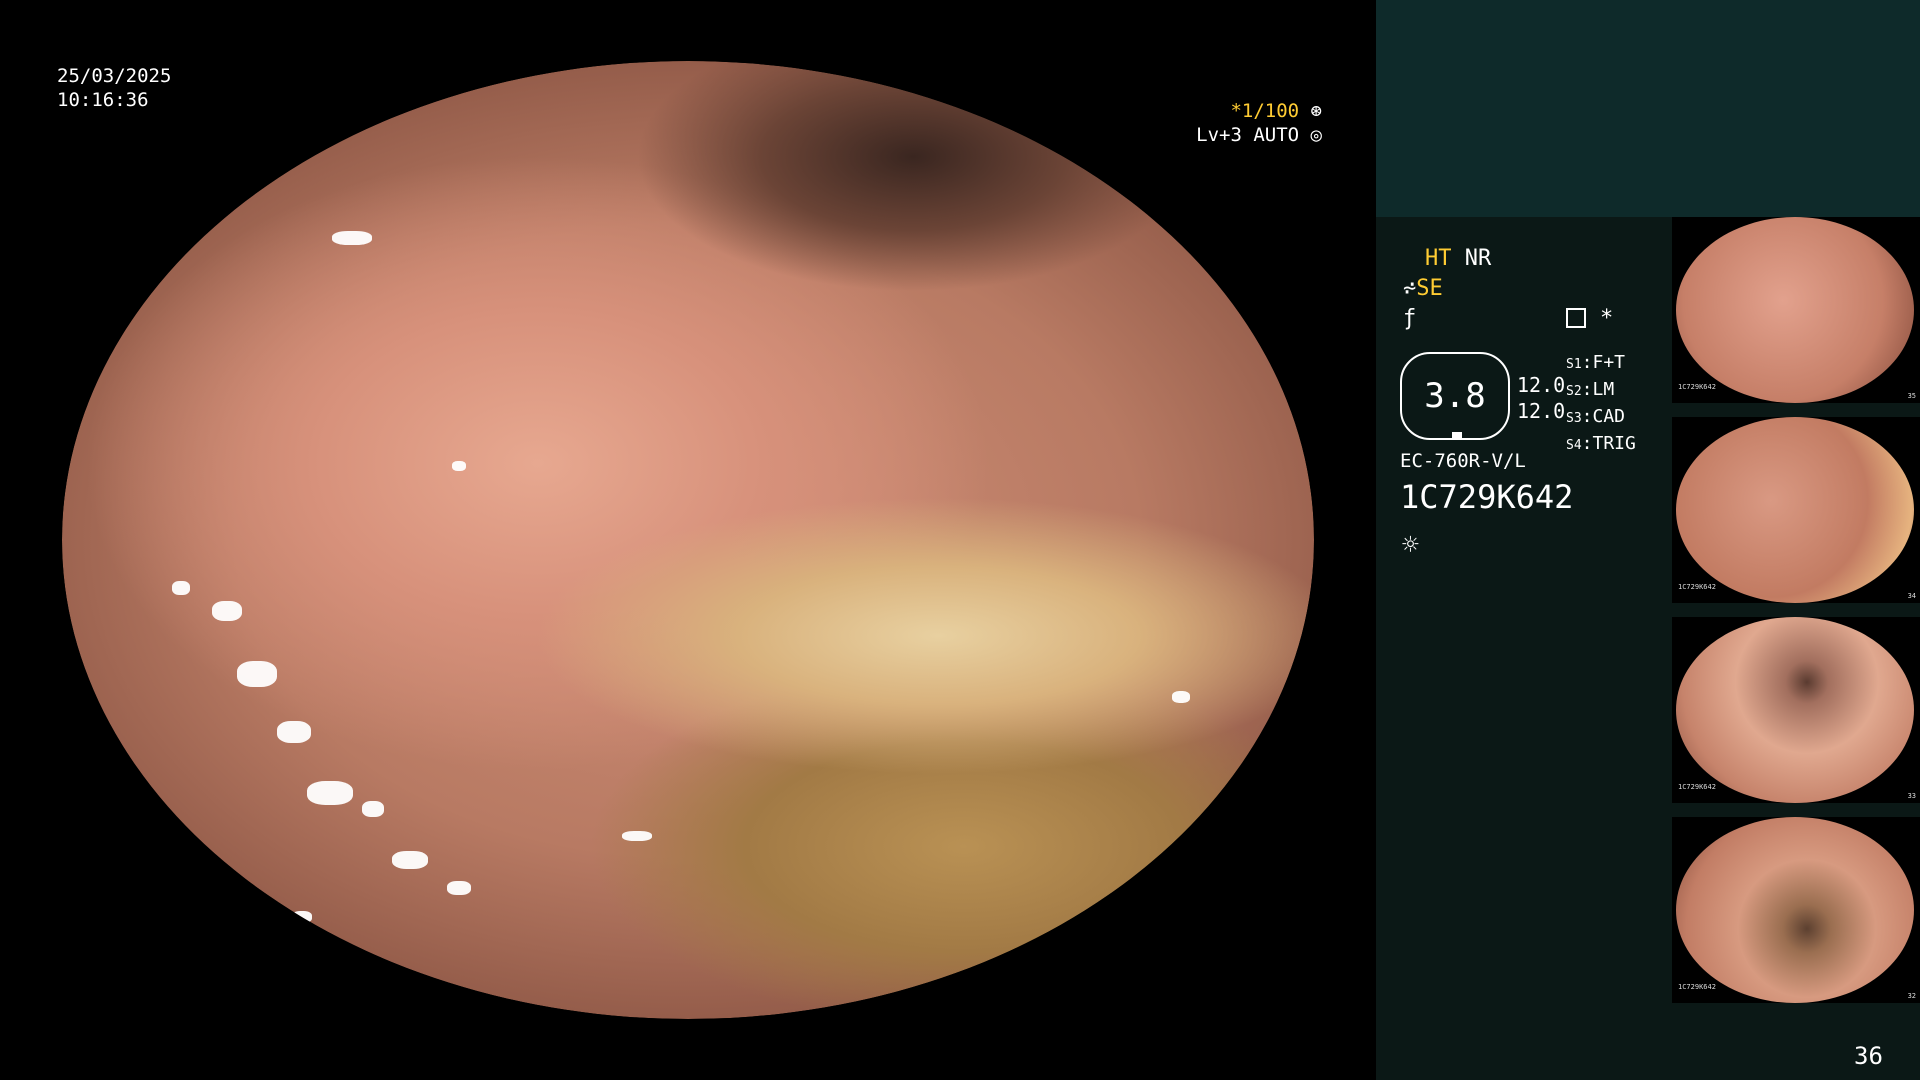  I want to click on scope-model: EC-760R-V/L, so click(1463, 461).